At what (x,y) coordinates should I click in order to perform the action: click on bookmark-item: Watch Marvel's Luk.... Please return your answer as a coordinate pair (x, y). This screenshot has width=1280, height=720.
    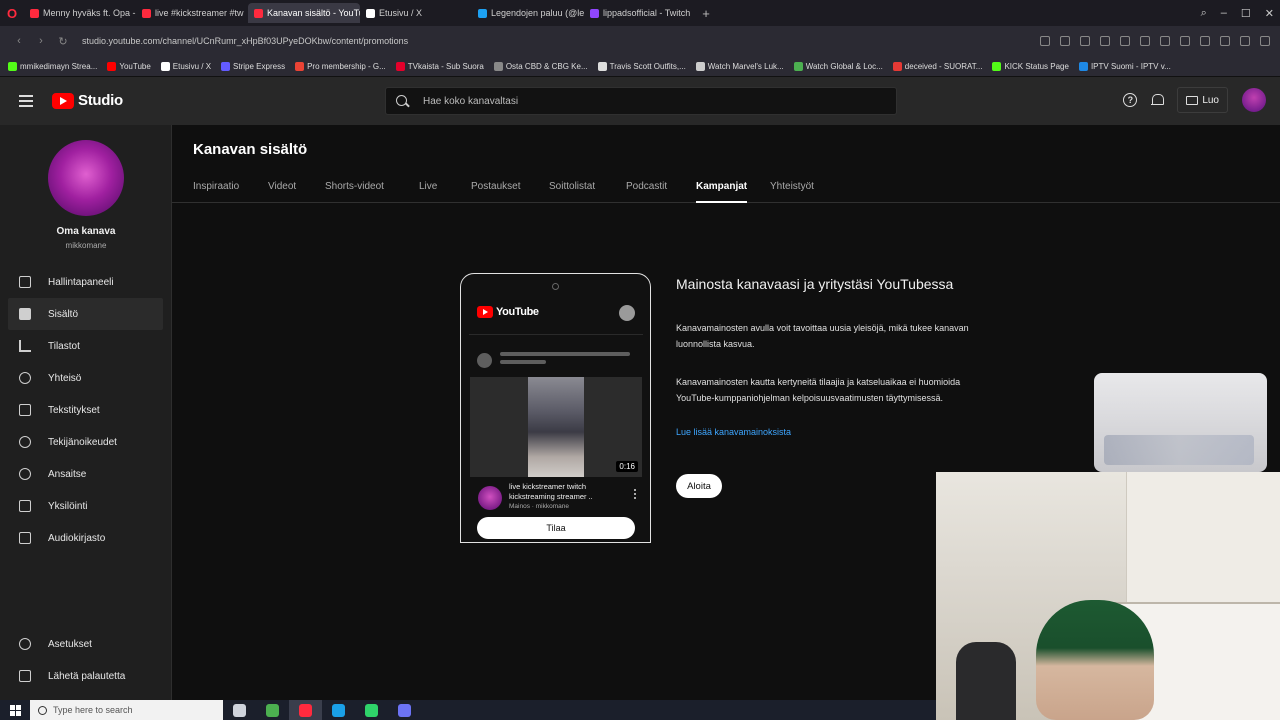
    Looking at the image, I should click on (739, 66).